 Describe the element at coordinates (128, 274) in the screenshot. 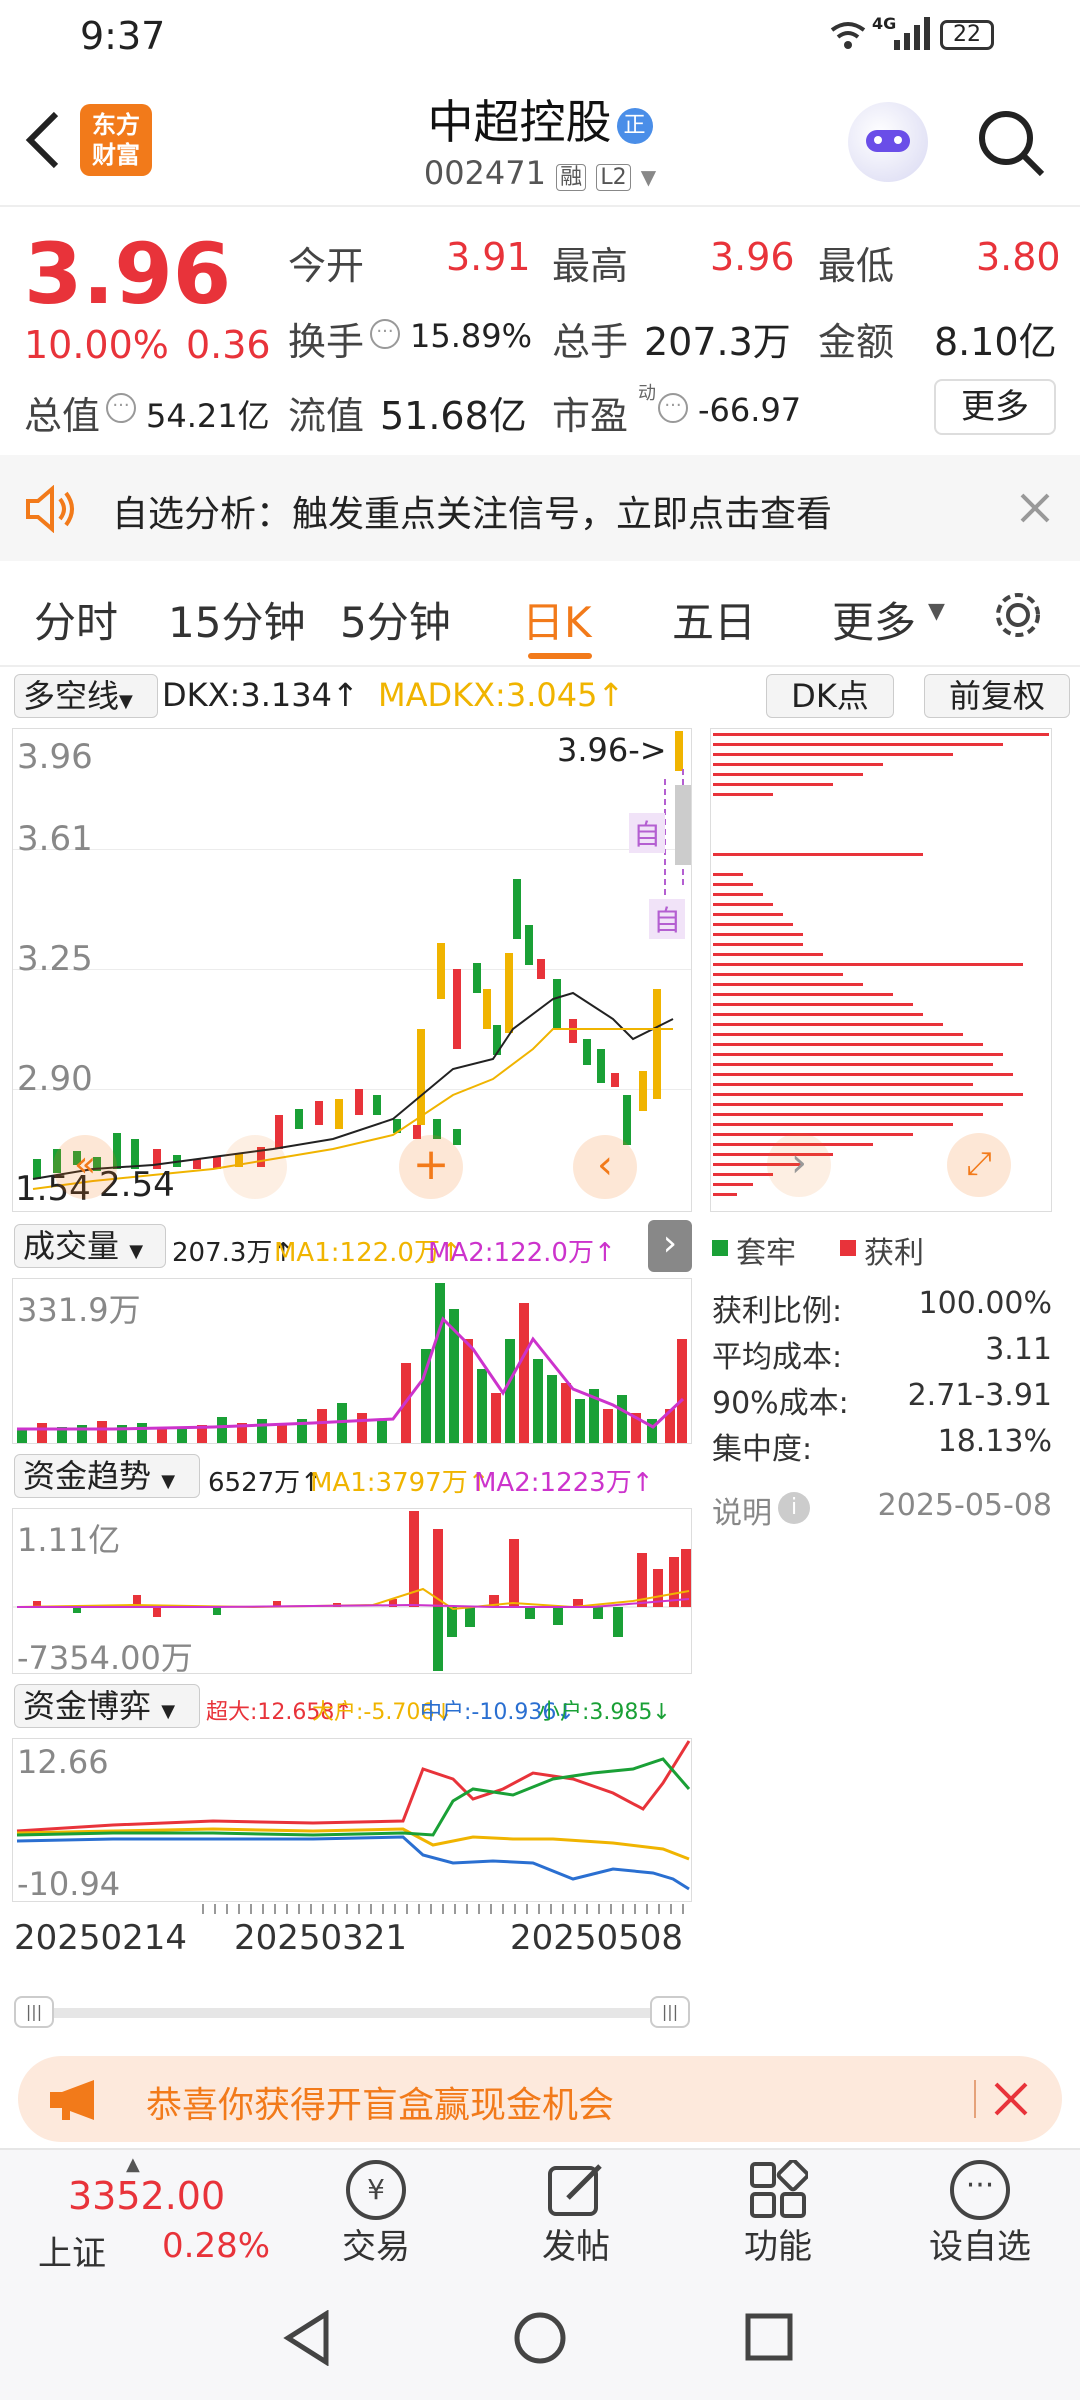

I see `last-price: 3.96` at that location.